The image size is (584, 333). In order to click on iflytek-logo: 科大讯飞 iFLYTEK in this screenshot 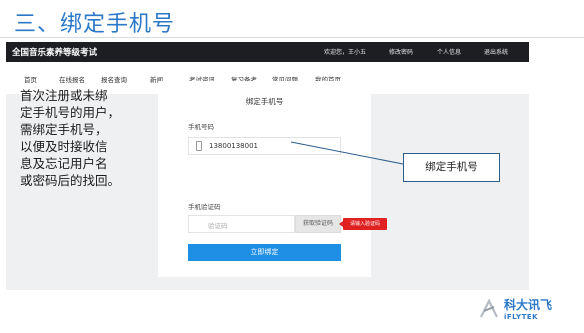, I will do `click(528, 312)`.